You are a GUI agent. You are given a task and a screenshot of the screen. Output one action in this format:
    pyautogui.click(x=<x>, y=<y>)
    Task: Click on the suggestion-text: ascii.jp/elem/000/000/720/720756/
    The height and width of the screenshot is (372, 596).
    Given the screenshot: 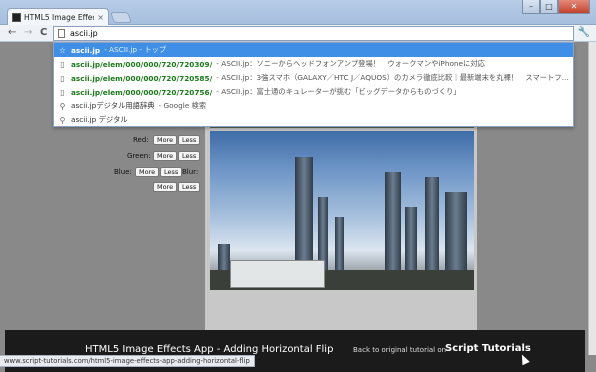 What is the action you would take?
    pyautogui.click(x=142, y=92)
    